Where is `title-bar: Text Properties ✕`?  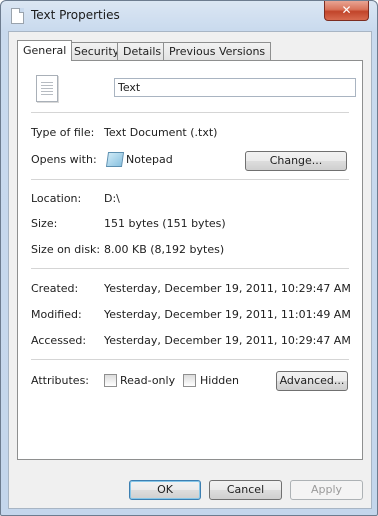 title-bar: Text Properties ✕ is located at coordinates (189, 16).